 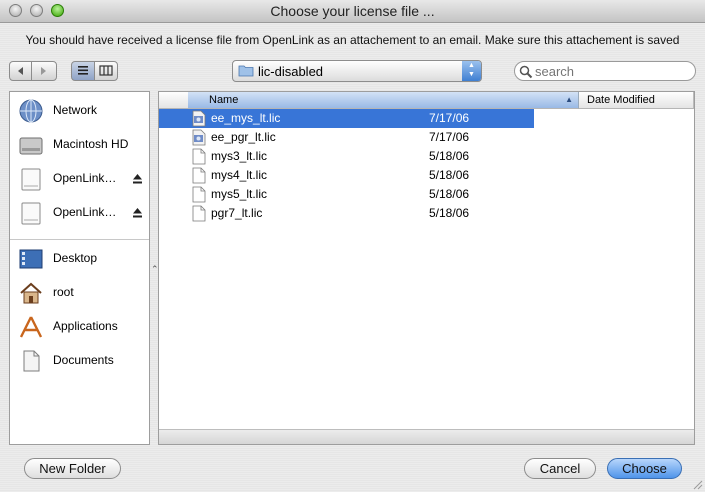 I want to click on search-field, so click(x=605, y=71).